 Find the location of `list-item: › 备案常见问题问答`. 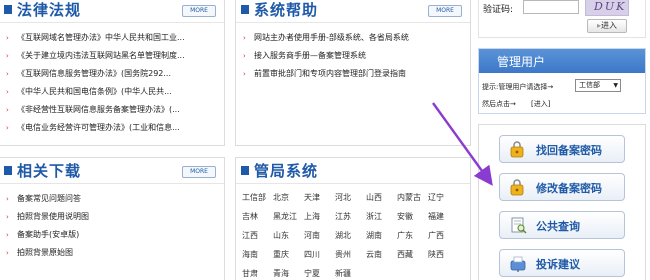

list-item: › 备案常见问题问答 is located at coordinates (115, 199).